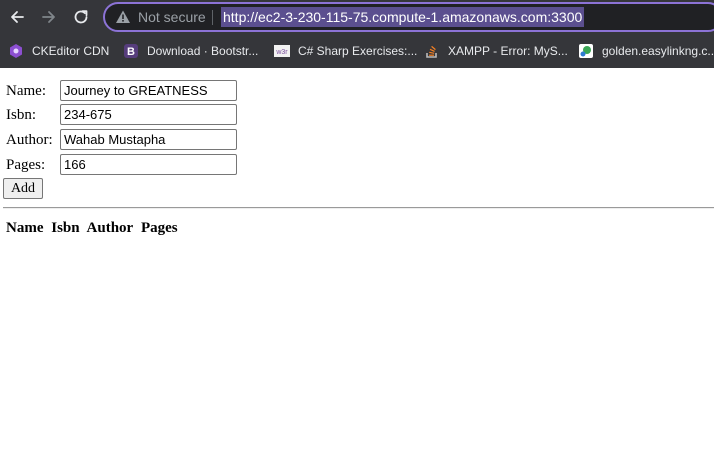  Describe the element at coordinates (16, 51) in the screenshot. I see `ckeditor-icon` at that location.